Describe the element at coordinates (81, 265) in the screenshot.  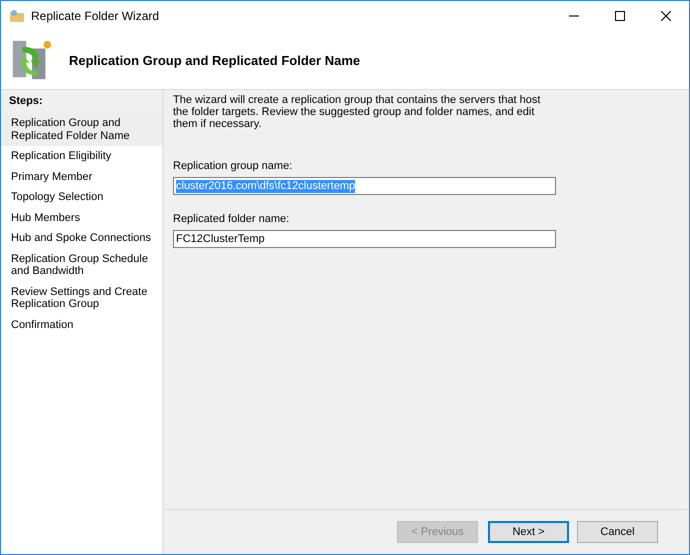
I see `step-item: Replication Group Schedule and Bandwidth` at that location.